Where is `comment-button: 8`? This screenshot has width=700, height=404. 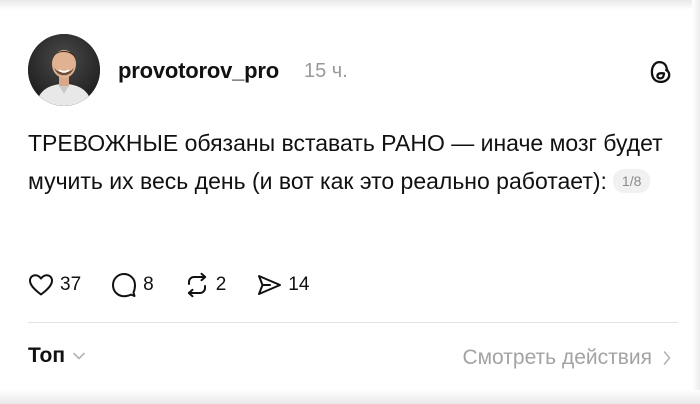 comment-button: 8 is located at coordinates (132, 285).